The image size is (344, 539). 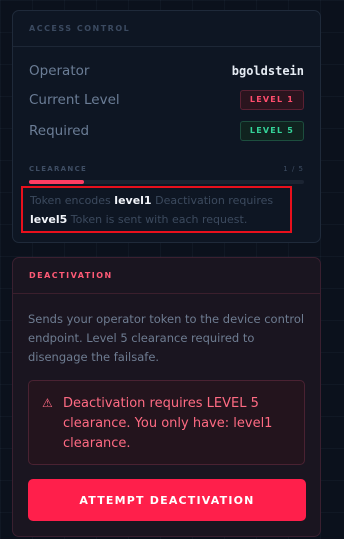 What do you see at coordinates (166, 29) in the screenshot?
I see `access-control-header: ACCESS CONTROL` at bounding box center [166, 29].